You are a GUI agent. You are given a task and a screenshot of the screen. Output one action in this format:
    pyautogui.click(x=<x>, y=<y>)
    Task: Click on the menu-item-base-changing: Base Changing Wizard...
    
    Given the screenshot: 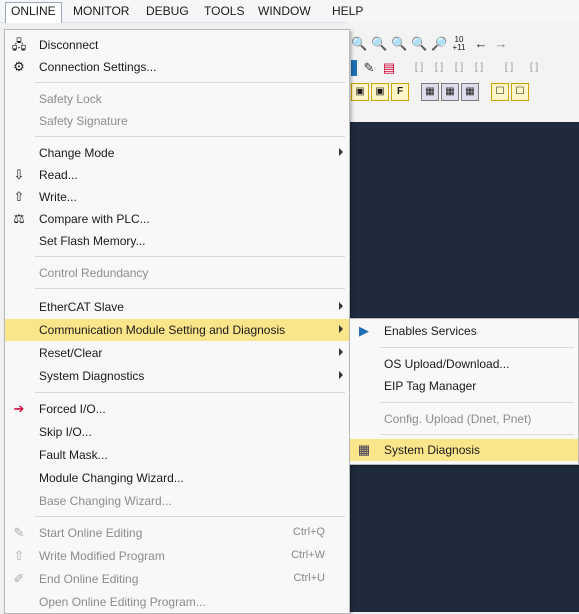 What is the action you would take?
    pyautogui.click(x=177, y=501)
    